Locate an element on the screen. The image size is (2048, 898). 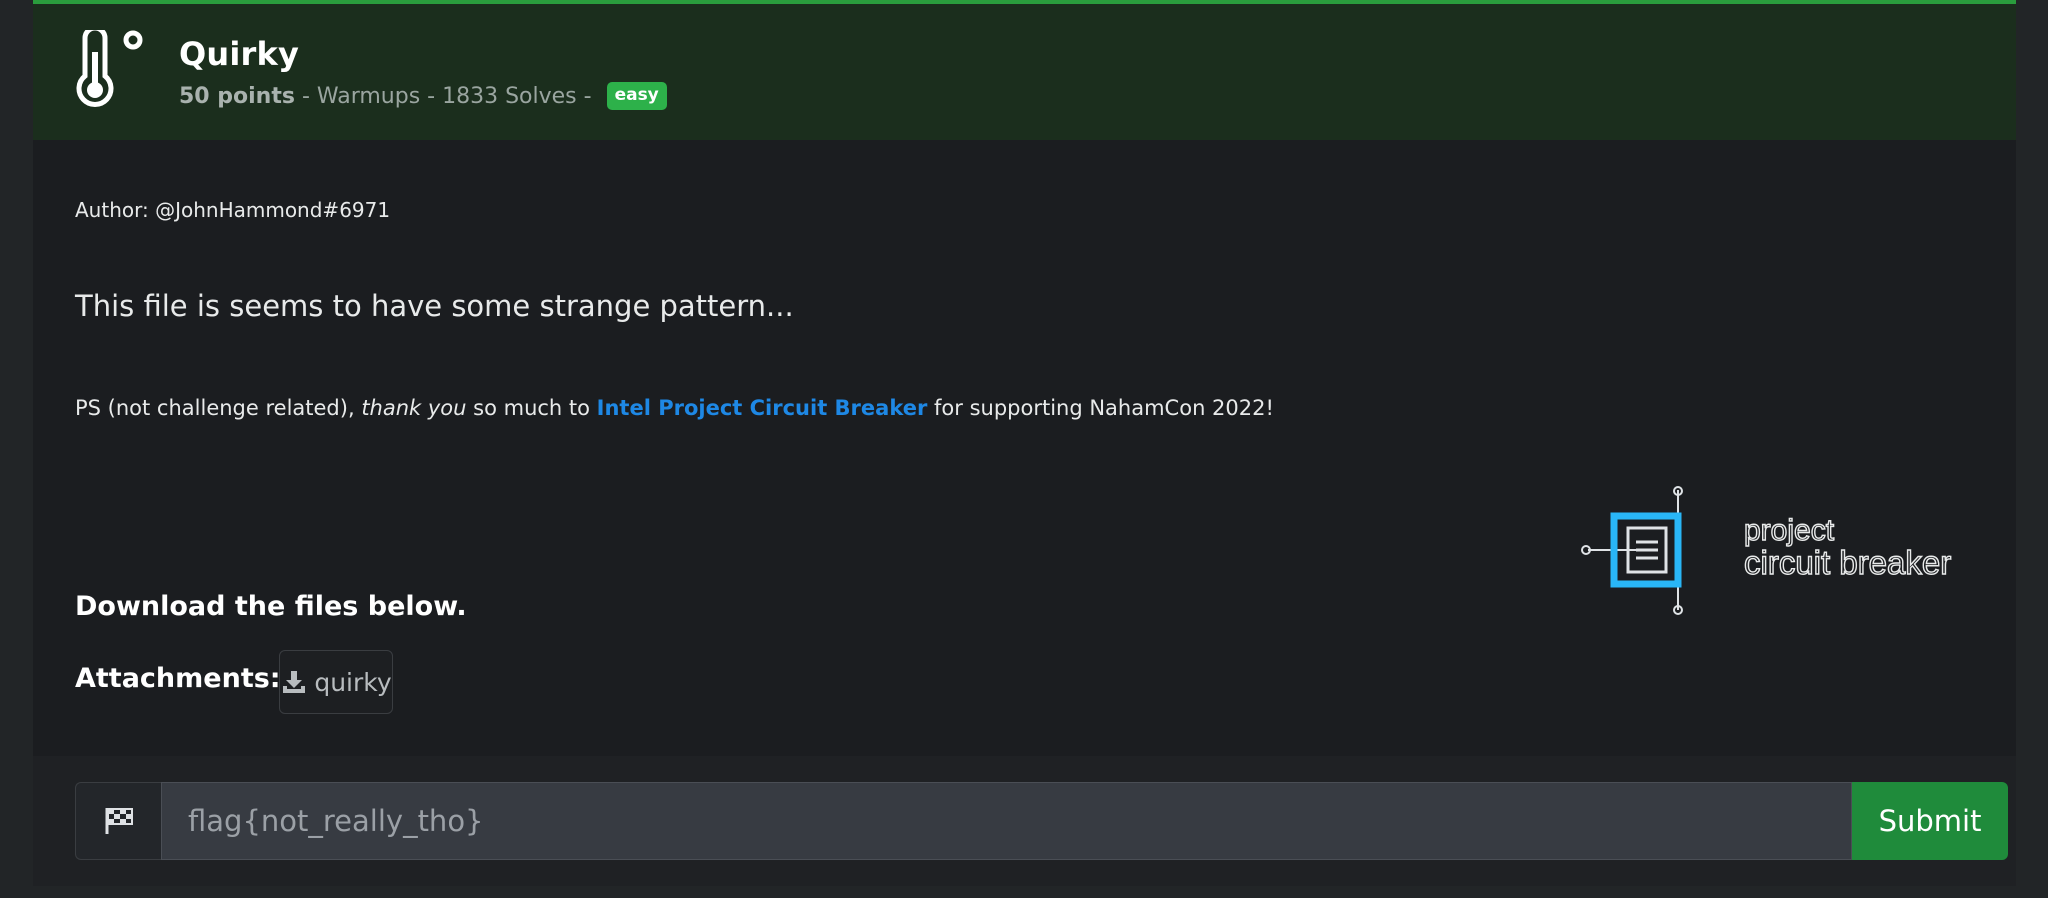
flag-addon is located at coordinates (118, 821).